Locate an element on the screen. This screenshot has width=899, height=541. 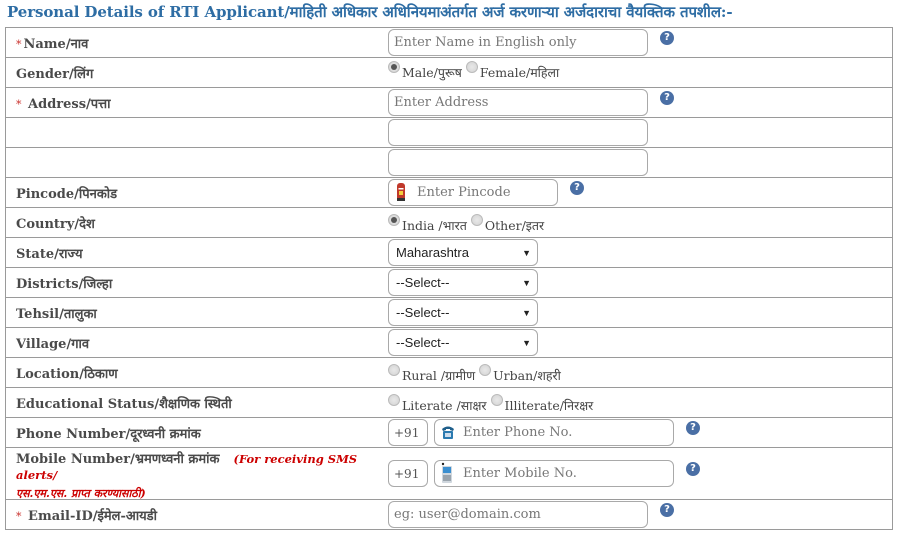
education-literate-label: Literate /साक्षर is located at coordinates (444, 405).